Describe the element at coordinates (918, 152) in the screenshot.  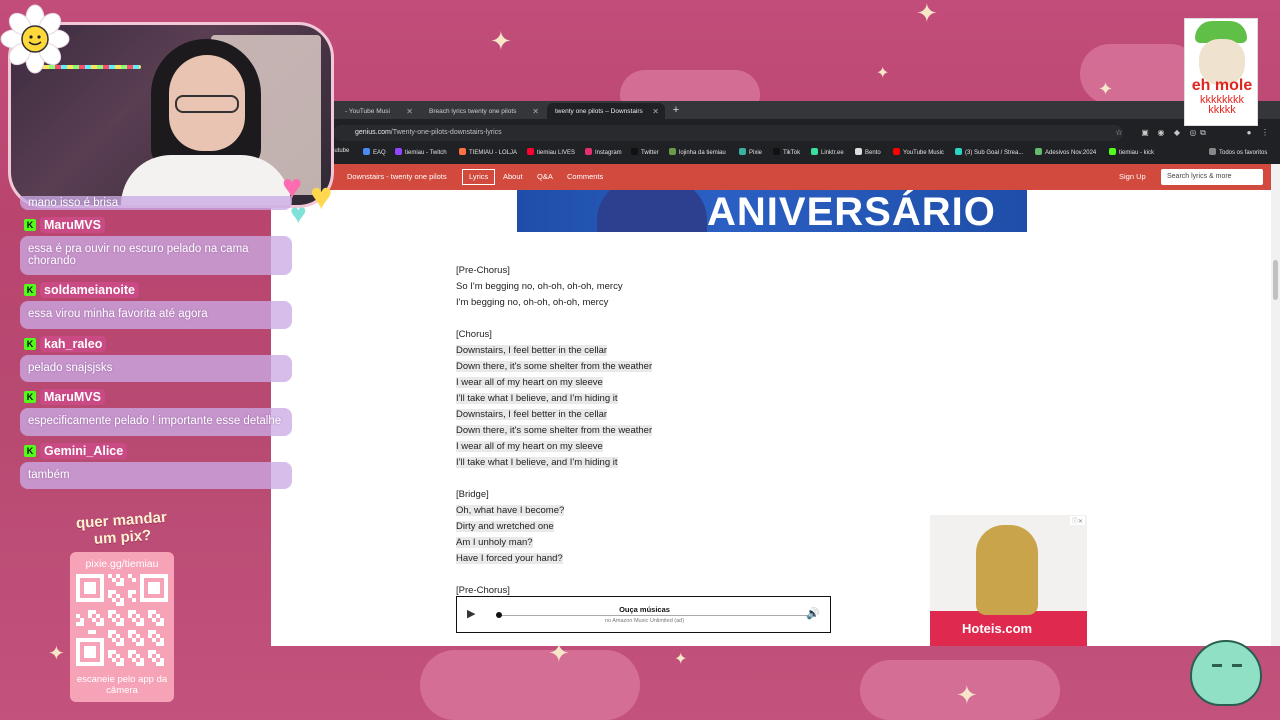
I see `bookmark-item: YouTube Music` at that location.